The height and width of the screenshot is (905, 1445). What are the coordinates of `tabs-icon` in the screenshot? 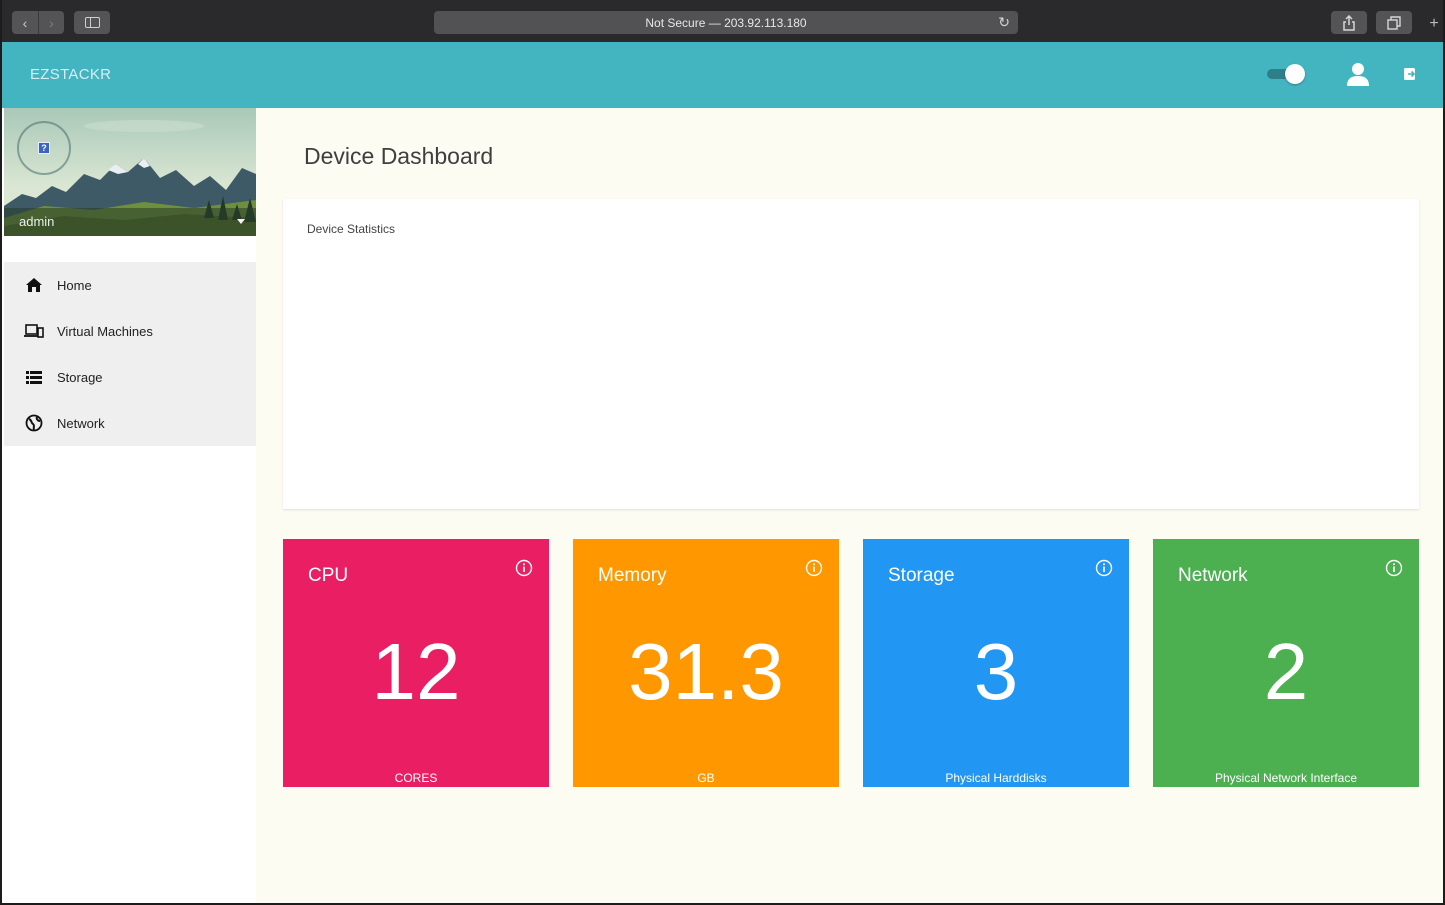 It's located at (1394, 22).